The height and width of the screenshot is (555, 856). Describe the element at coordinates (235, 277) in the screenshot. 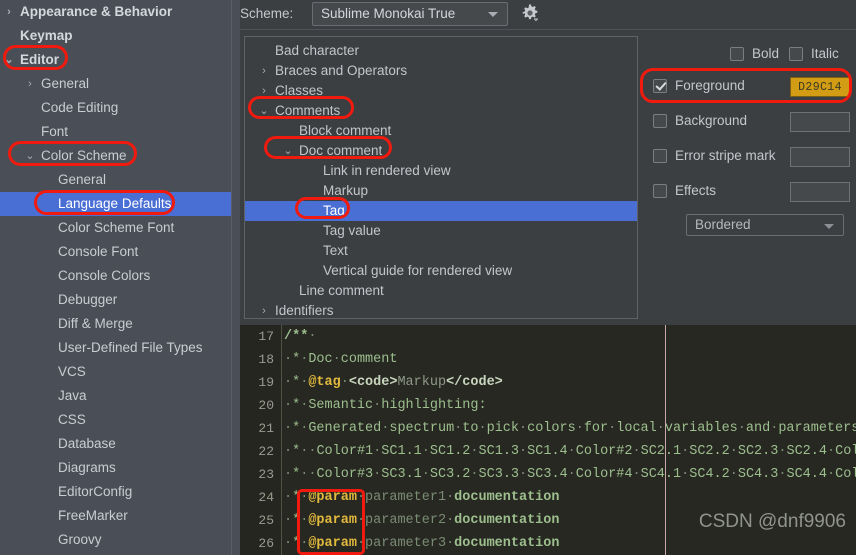

I see `sidebar-scrollbar-track` at that location.